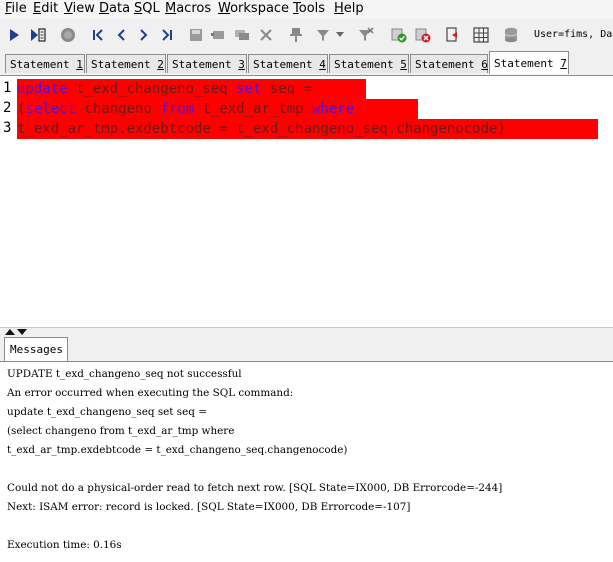 This screenshot has width=613, height=562. I want to click on filter-dropdown-button, so click(340, 35).